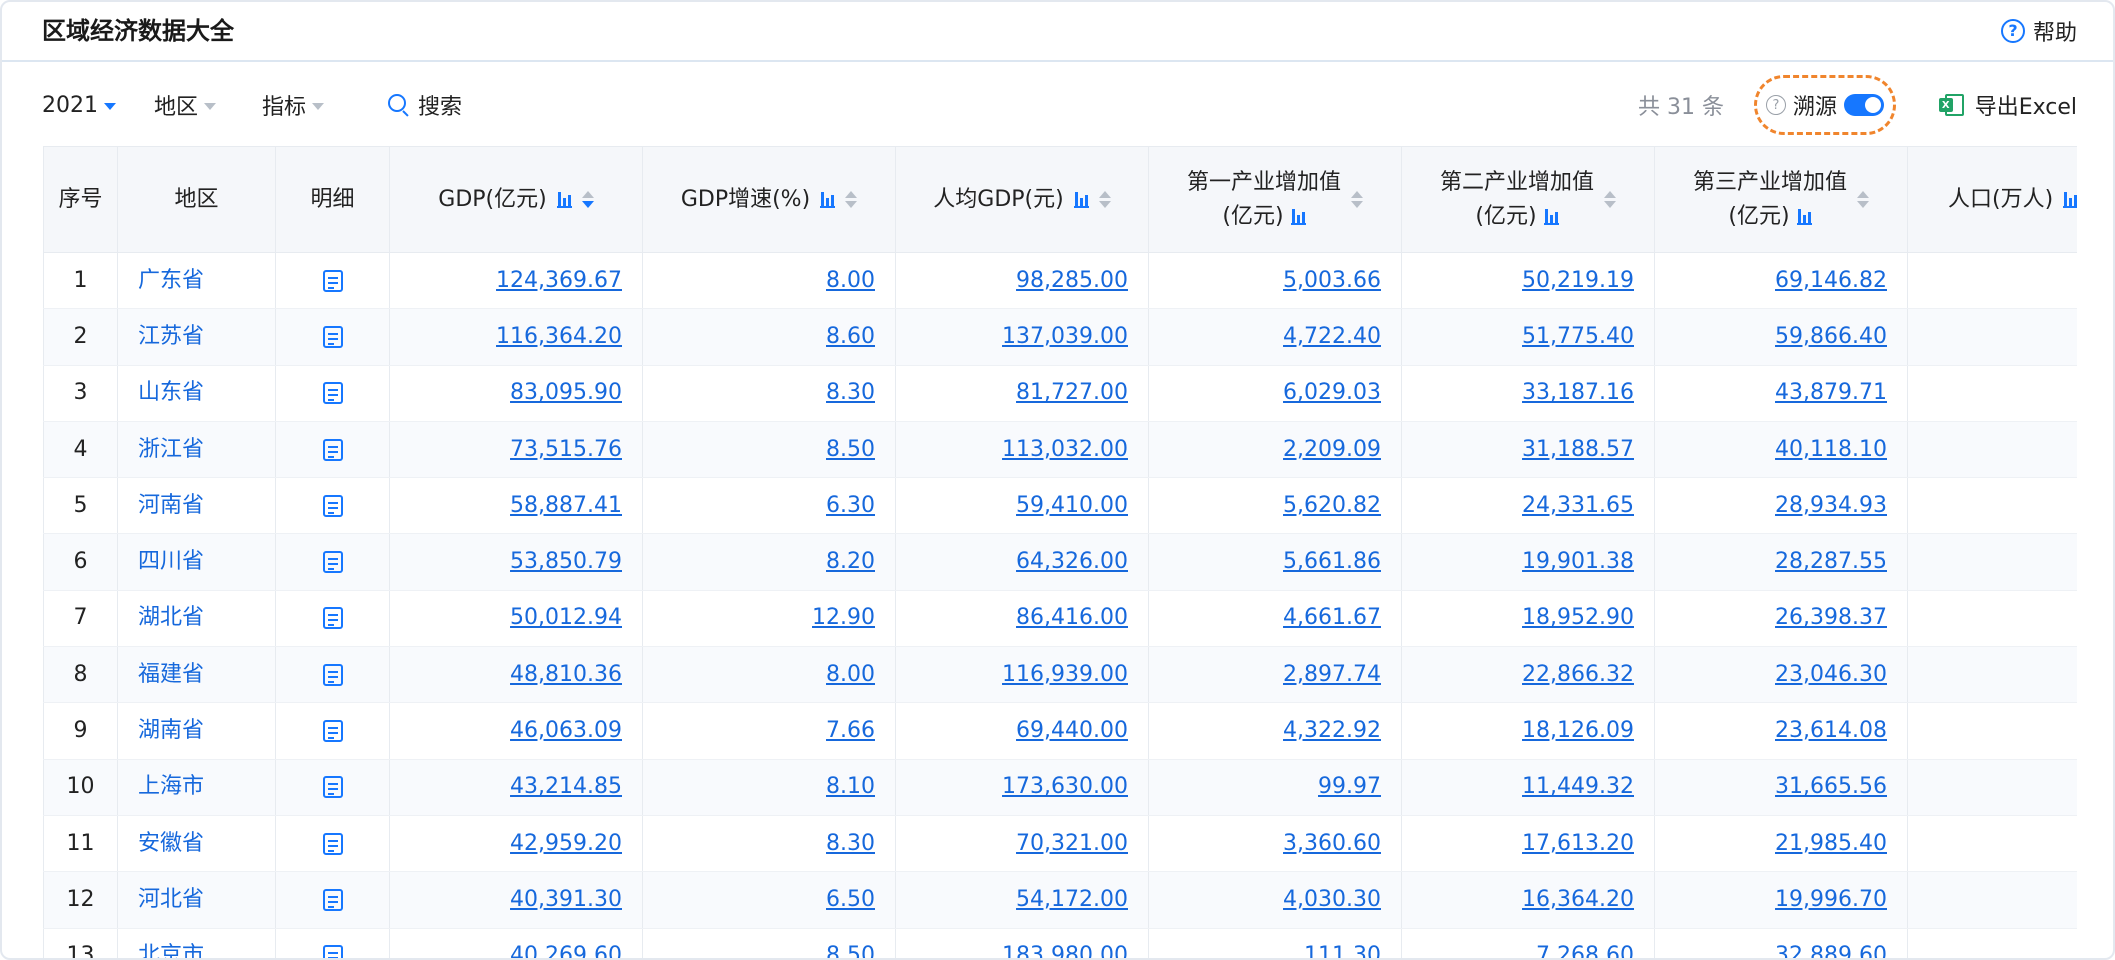  I want to click on value-link: 116,364.20, so click(559, 336).